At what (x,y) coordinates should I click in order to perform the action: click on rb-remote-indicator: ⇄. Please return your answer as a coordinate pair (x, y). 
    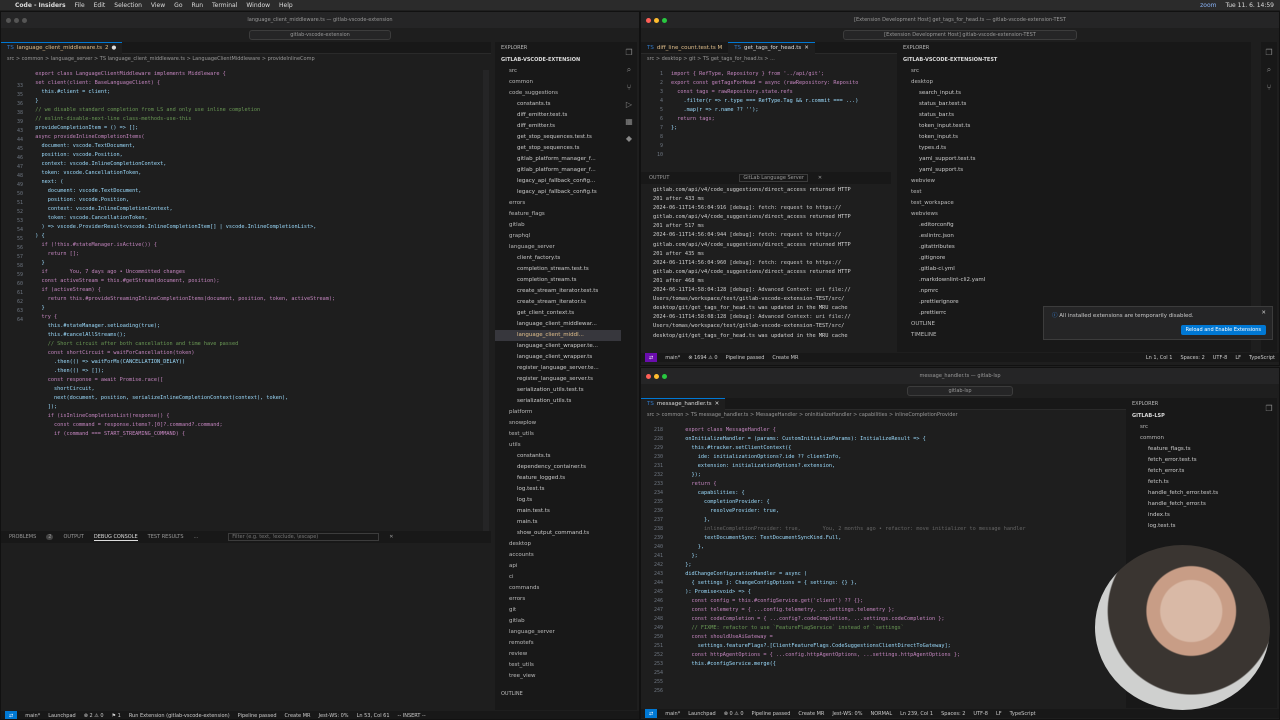
    Looking at the image, I should click on (651, 713).